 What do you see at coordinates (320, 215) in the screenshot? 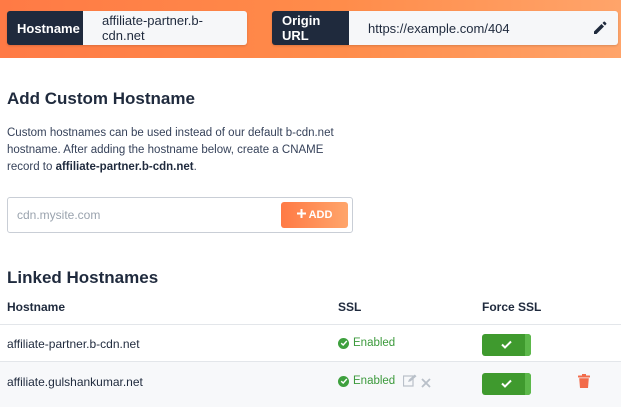
I see `add-button-label: ADD` at bounding box center [320, 215].